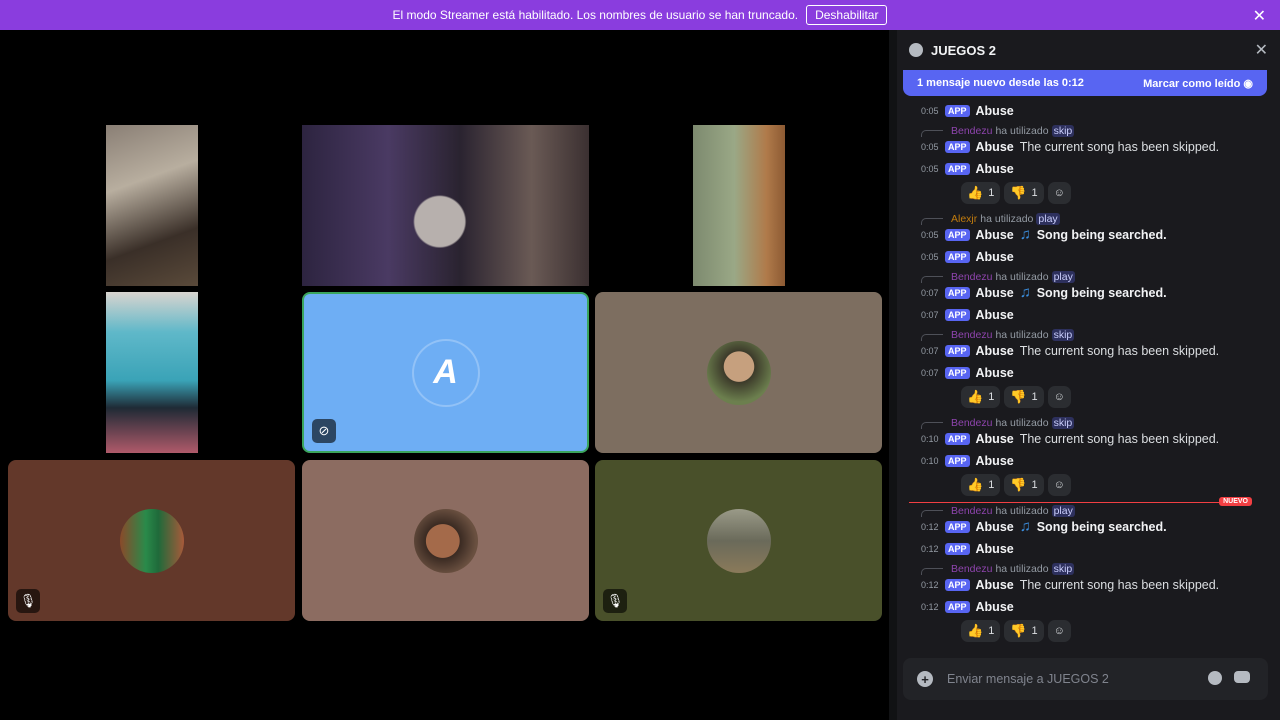  I want to click on emoji-icon: ☺, so click(1059, 485).